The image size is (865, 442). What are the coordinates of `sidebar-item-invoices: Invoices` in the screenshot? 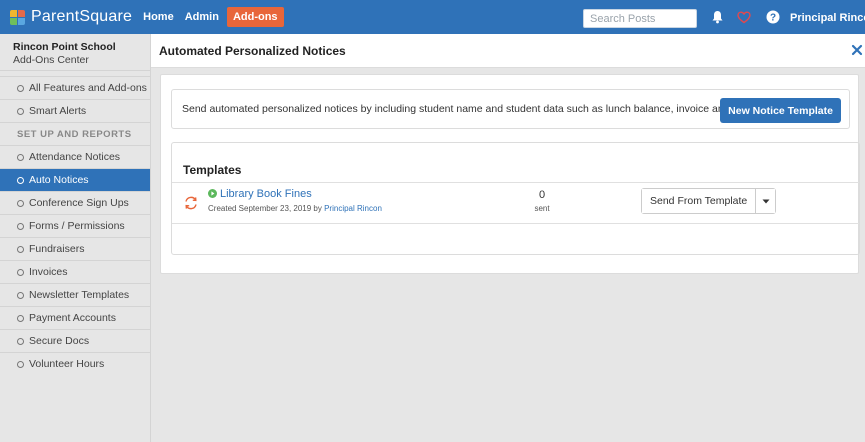 It's located at (75, 272).